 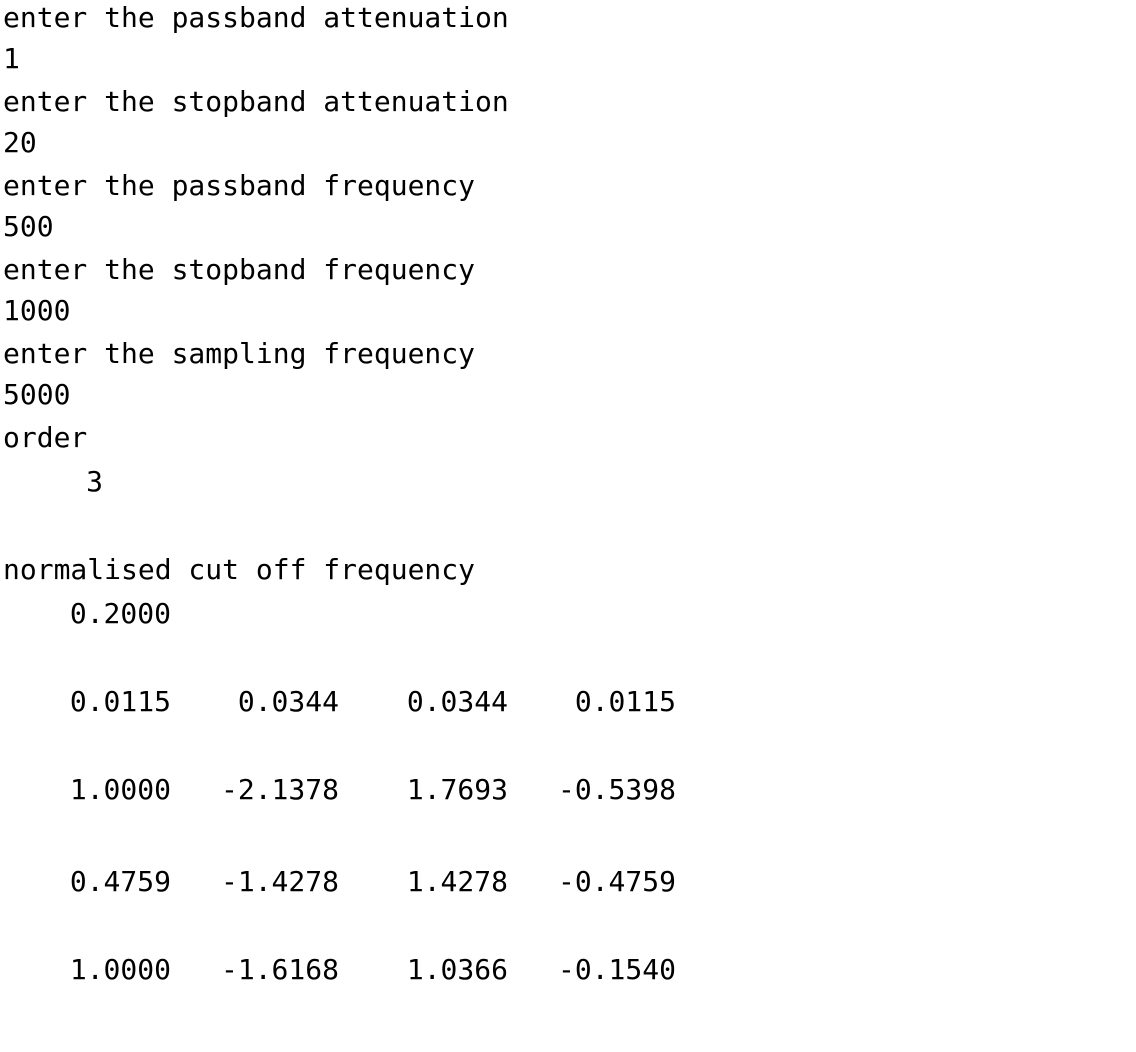 I want to click on prompt-passband-frequency: enter the passband frequency, so click(x=239, y=185).